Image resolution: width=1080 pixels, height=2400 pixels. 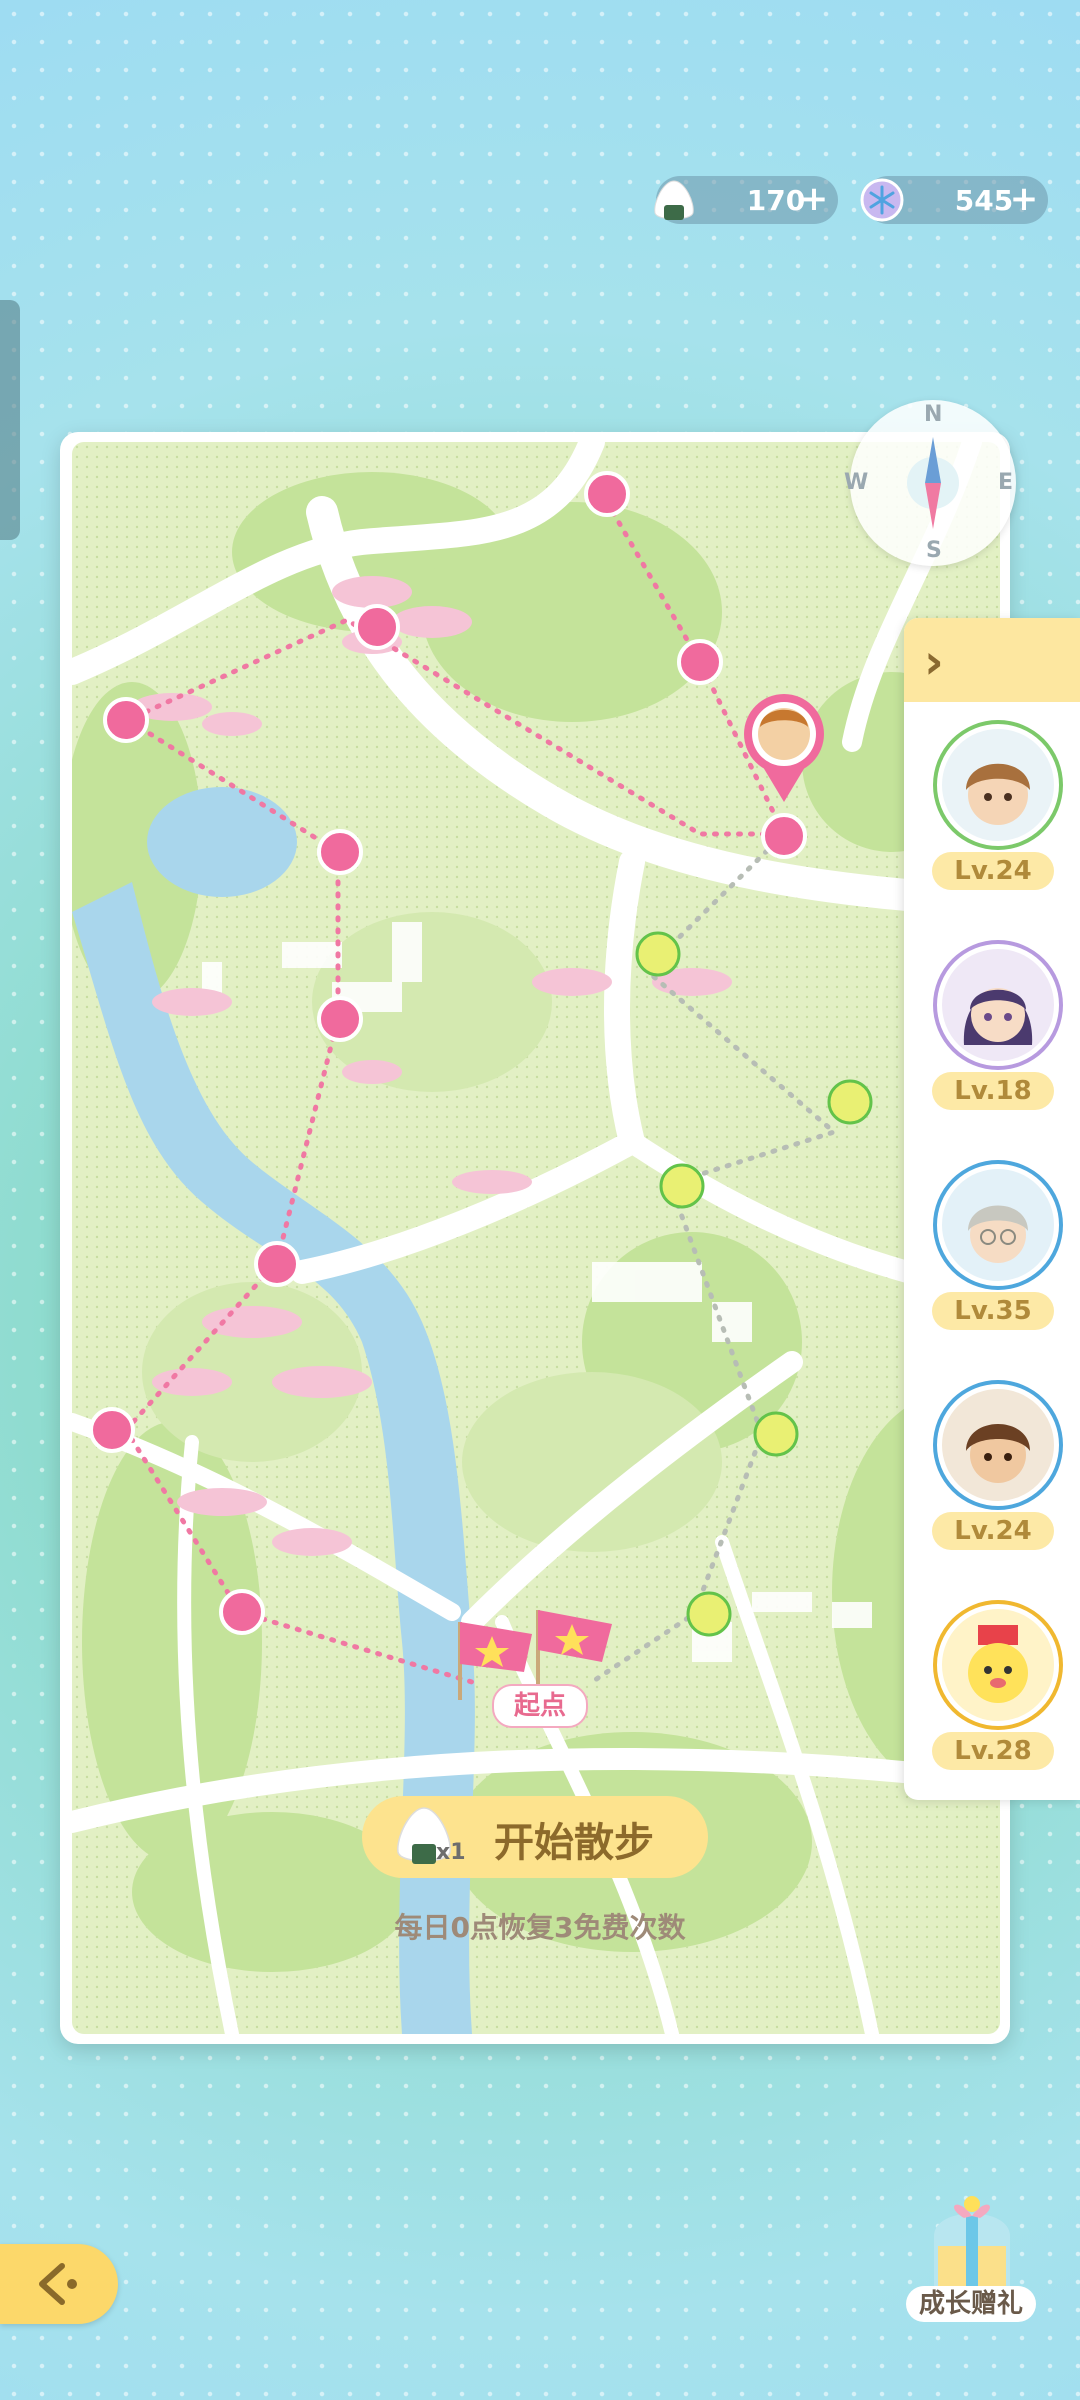 I want to click on currency-gem: 545 +, so click(x=954, y=200).